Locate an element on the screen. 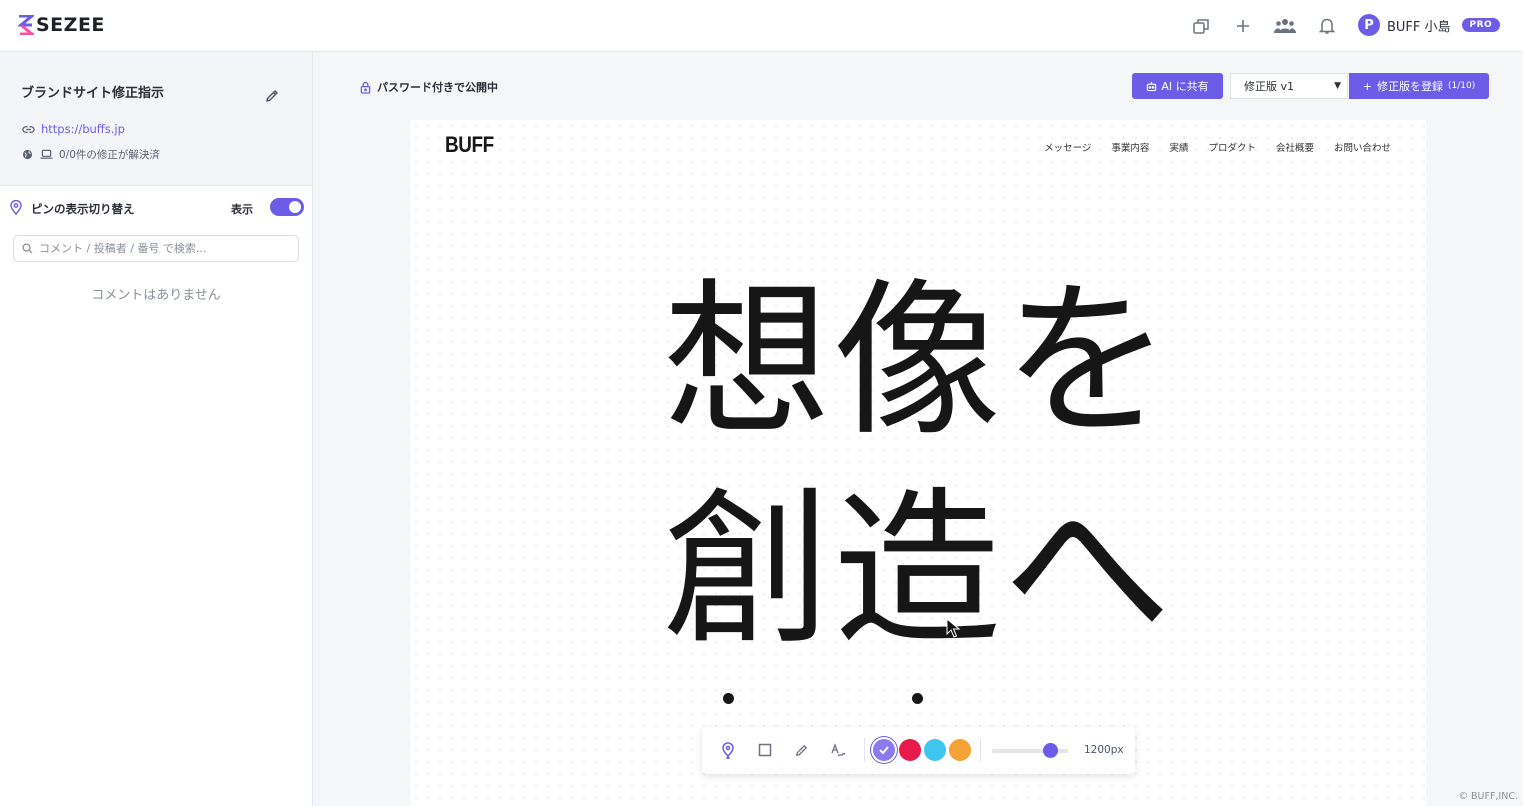  version-select: 修正版 v1 ▼ is located at coordinates (1289, 86).